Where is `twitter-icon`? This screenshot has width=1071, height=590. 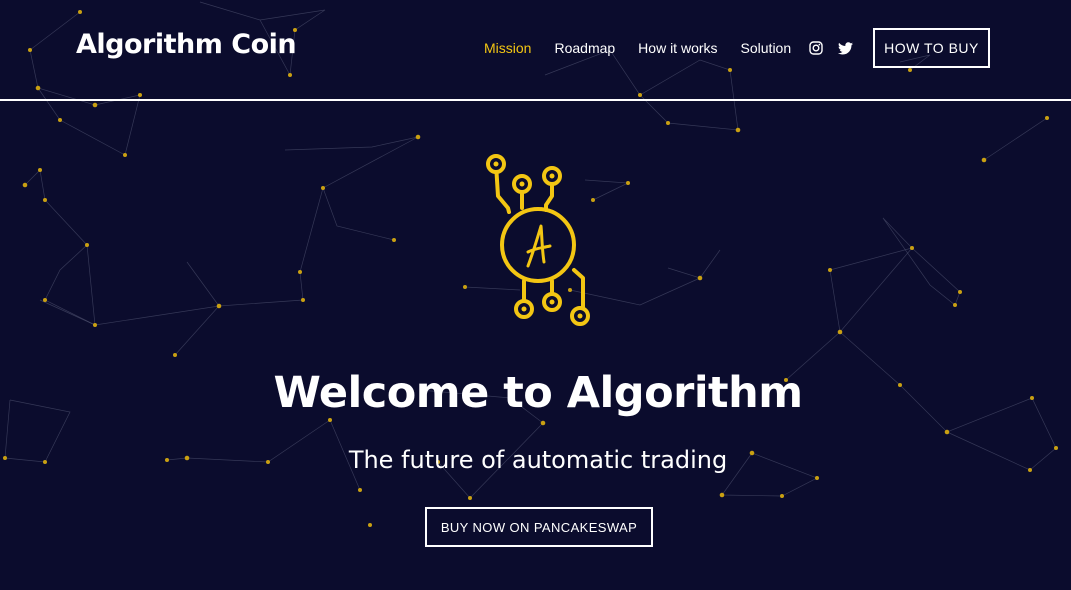 twitter-icon is located at coordinates (845, 47).